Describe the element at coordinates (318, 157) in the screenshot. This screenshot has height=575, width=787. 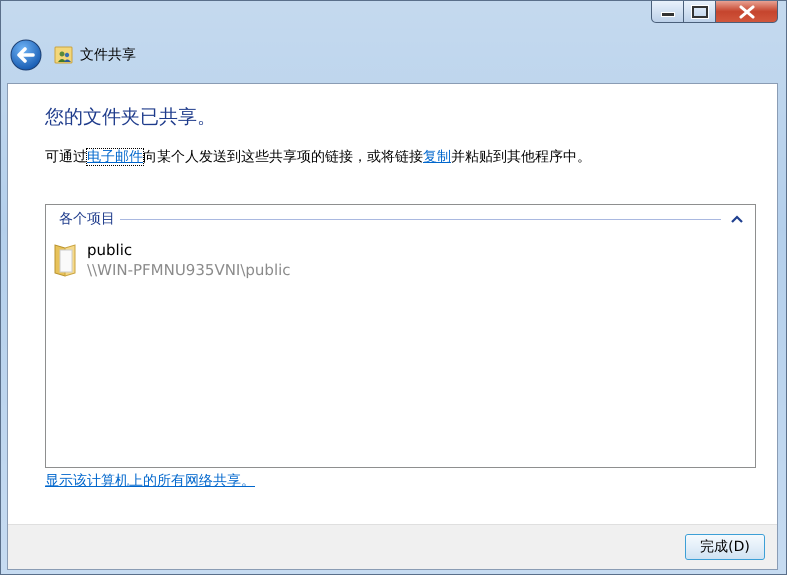
I see `intro-text: 可通过电子邮件向某个人发送到这些共享项的链接，或将链接复制并粘贴到其他程序中。` at that location.